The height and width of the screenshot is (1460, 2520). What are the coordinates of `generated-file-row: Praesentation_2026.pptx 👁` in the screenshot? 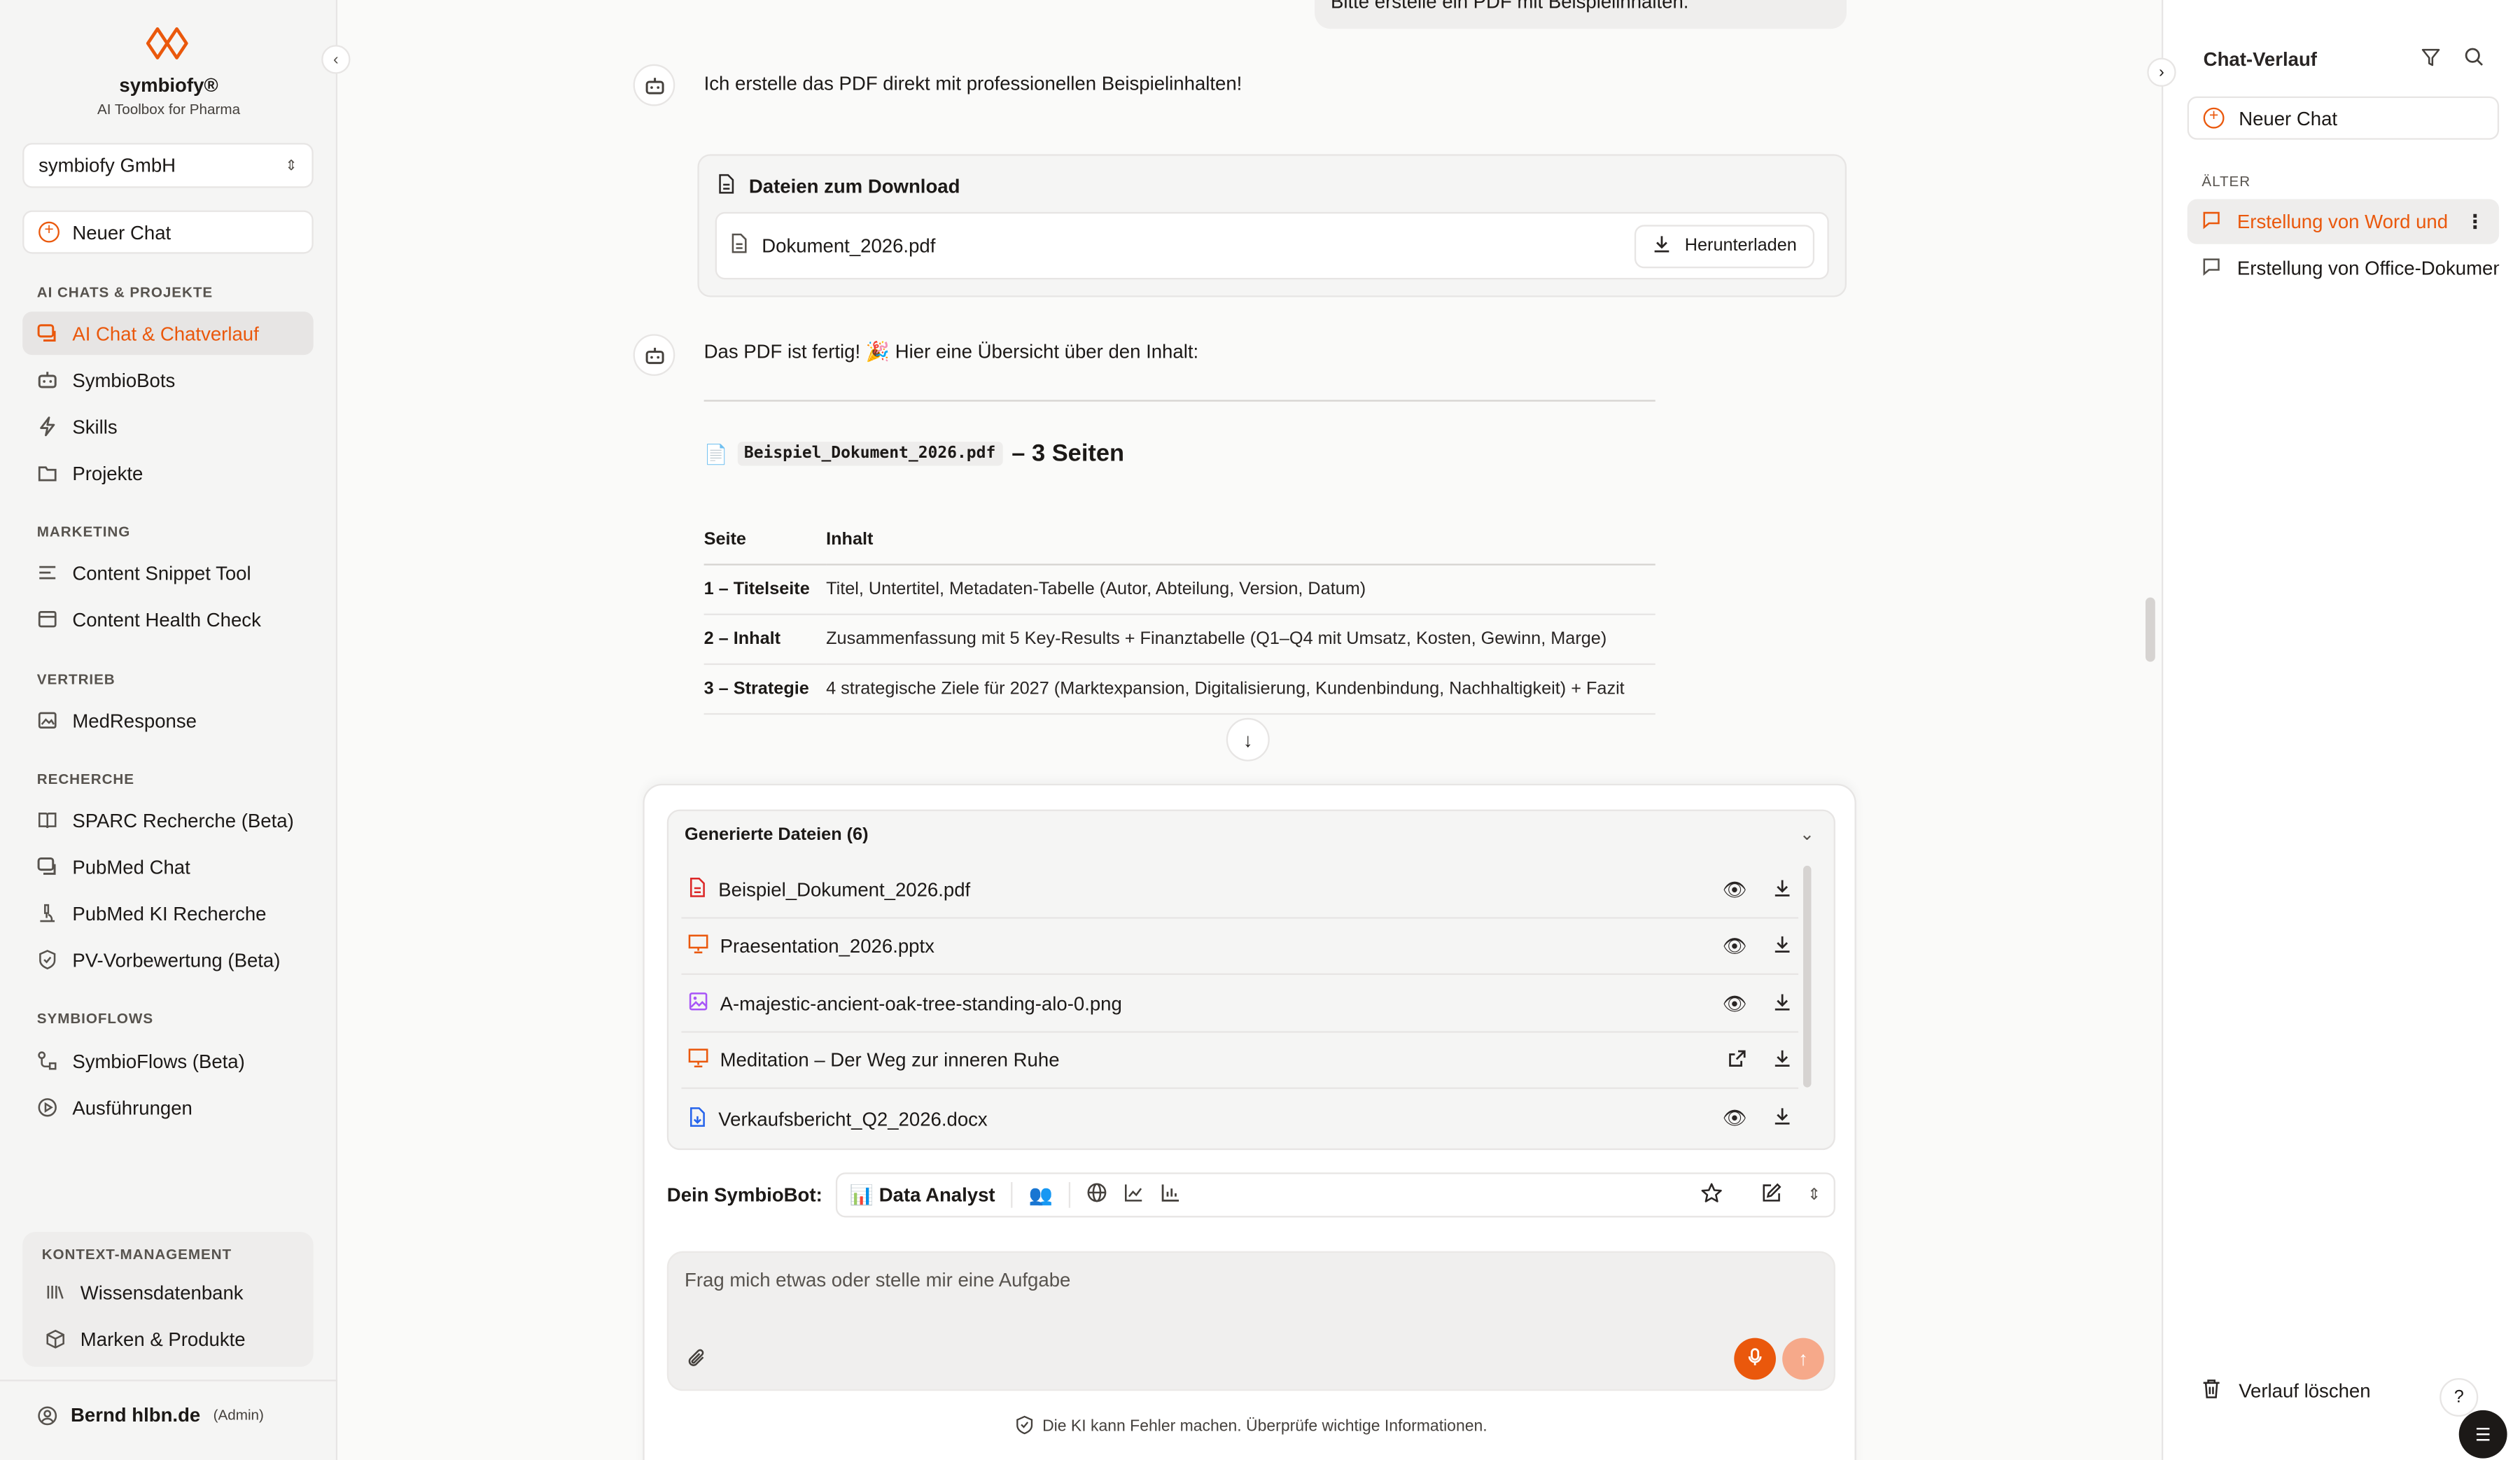 It's located at (1240, 947).